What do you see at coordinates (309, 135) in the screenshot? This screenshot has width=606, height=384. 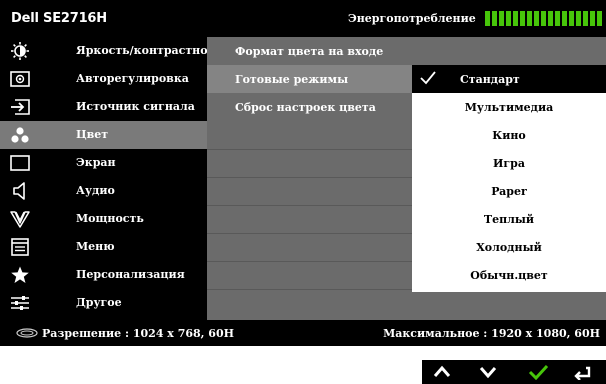 I see `submenu-empty-row` at bounding box center [309, 135].